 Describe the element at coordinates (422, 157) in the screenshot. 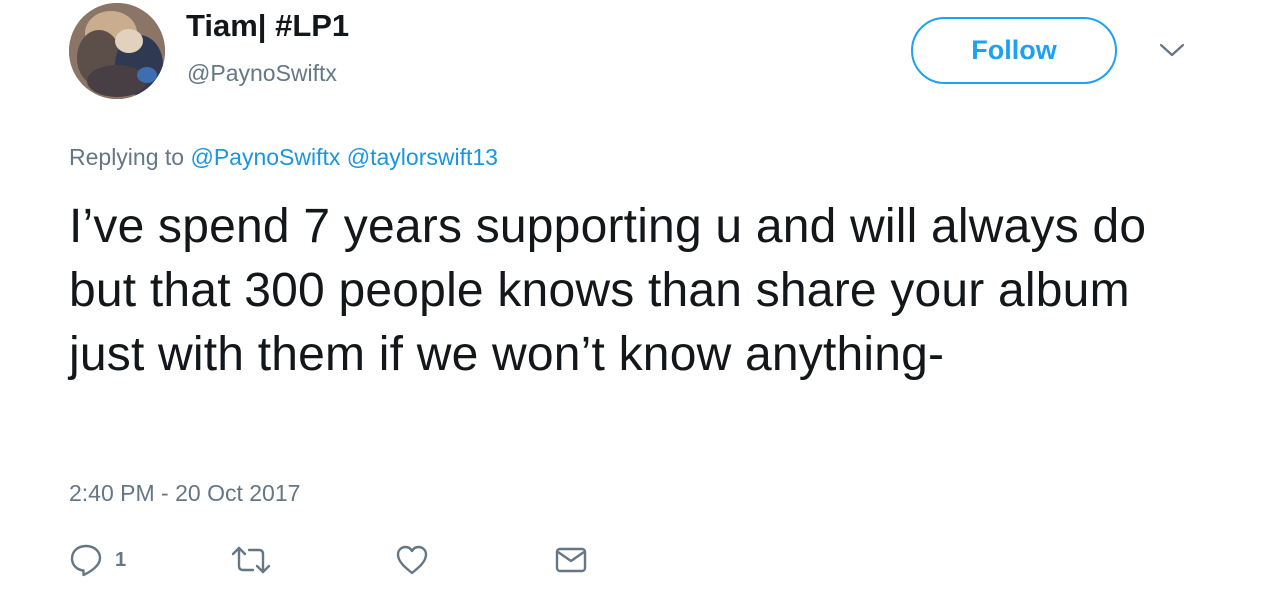

I see `mention-link-taylorswift13: @taylorswift13` at that location.